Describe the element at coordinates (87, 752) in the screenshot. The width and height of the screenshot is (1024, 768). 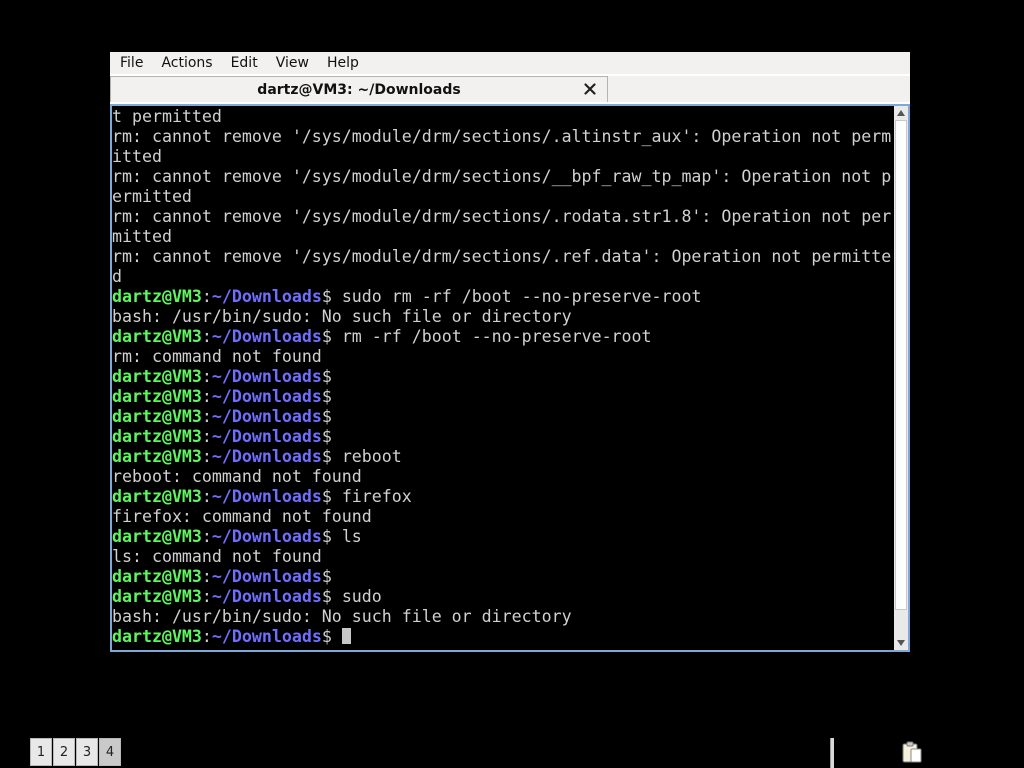
I see `desktop-3-button: 3` at that location.